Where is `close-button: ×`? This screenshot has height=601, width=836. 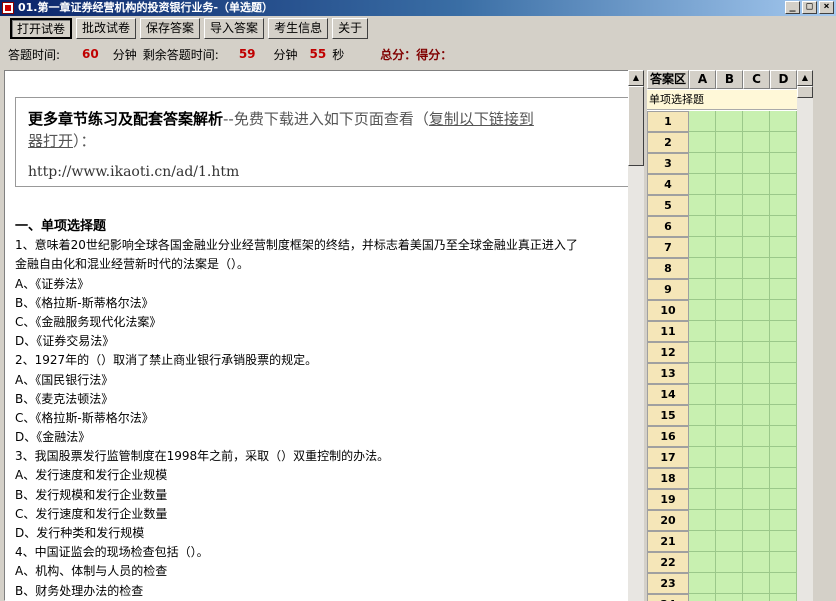
close-button: × is located at coordinates (826, 7).